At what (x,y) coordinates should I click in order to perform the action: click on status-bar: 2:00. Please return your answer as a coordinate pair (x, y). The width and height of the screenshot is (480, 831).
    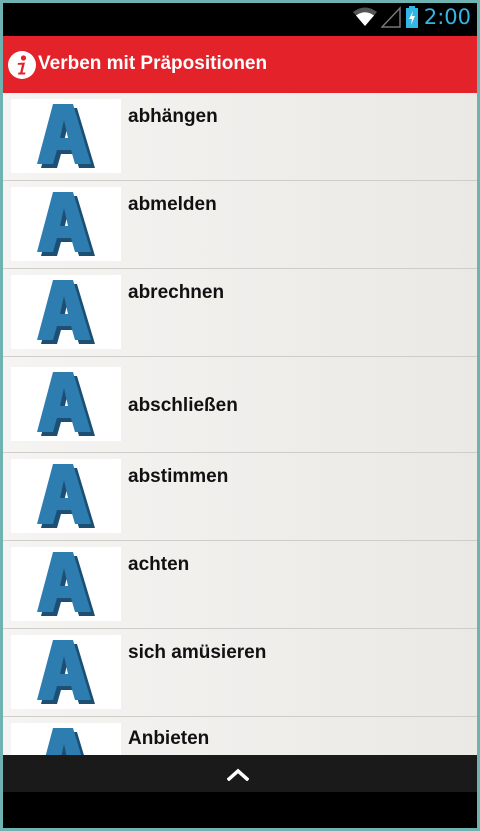
    Looking at the image, I should click on (240, 17).